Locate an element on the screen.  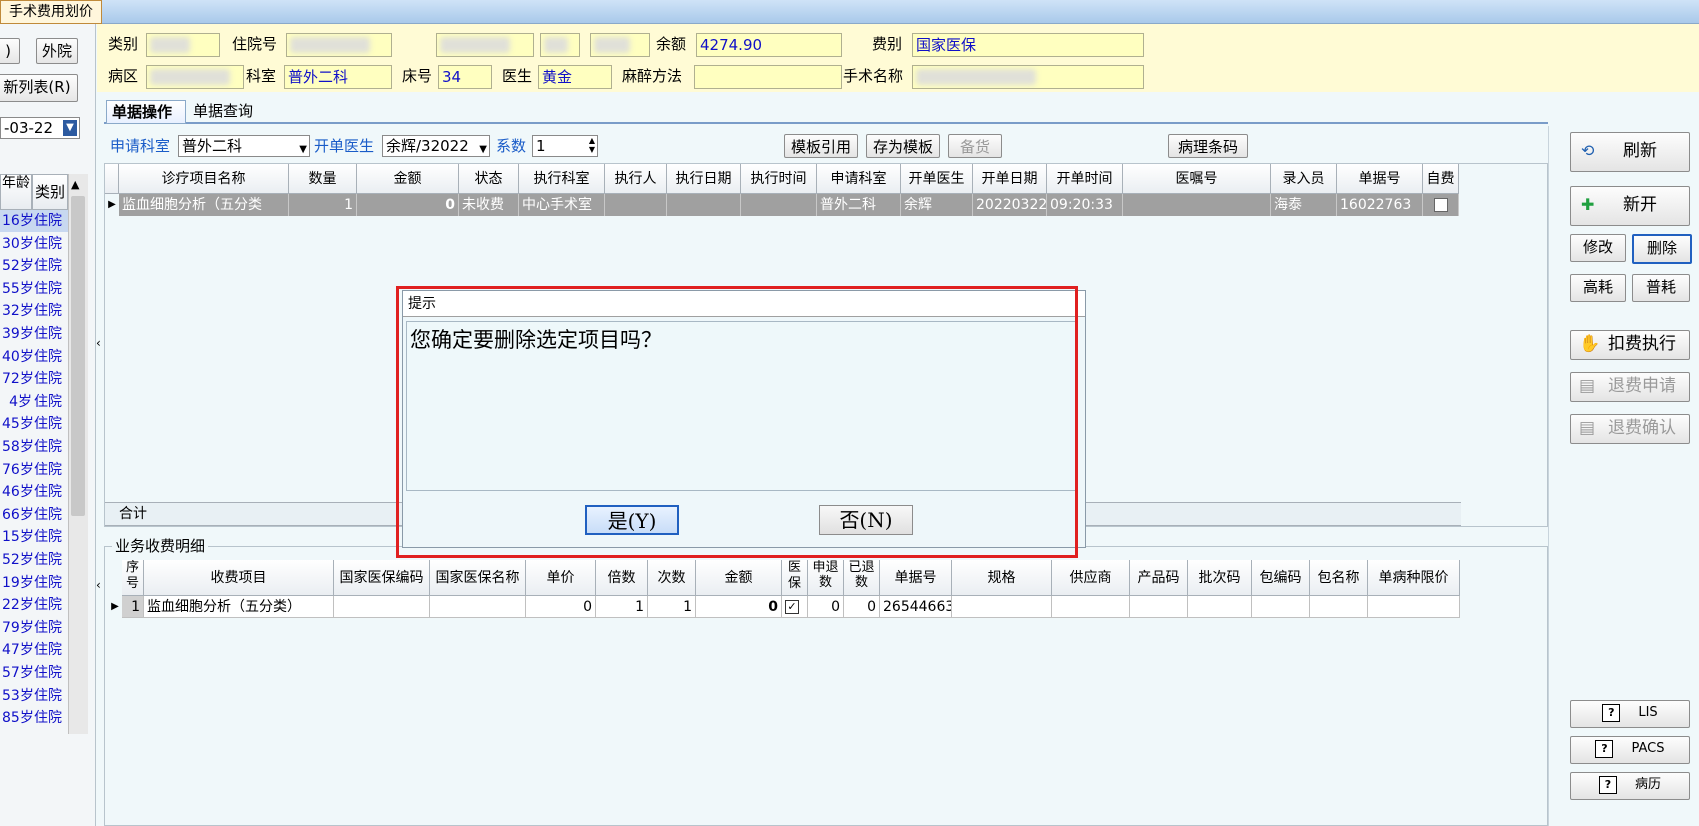
patient-row: 66岁 住院 is located at coordinates (34, 515).